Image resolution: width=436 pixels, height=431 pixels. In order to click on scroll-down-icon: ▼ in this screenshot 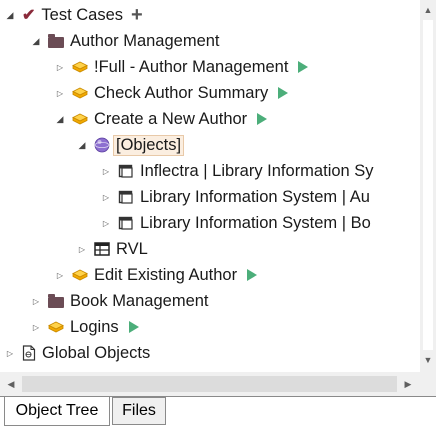, I will do `click(428, 360)`.